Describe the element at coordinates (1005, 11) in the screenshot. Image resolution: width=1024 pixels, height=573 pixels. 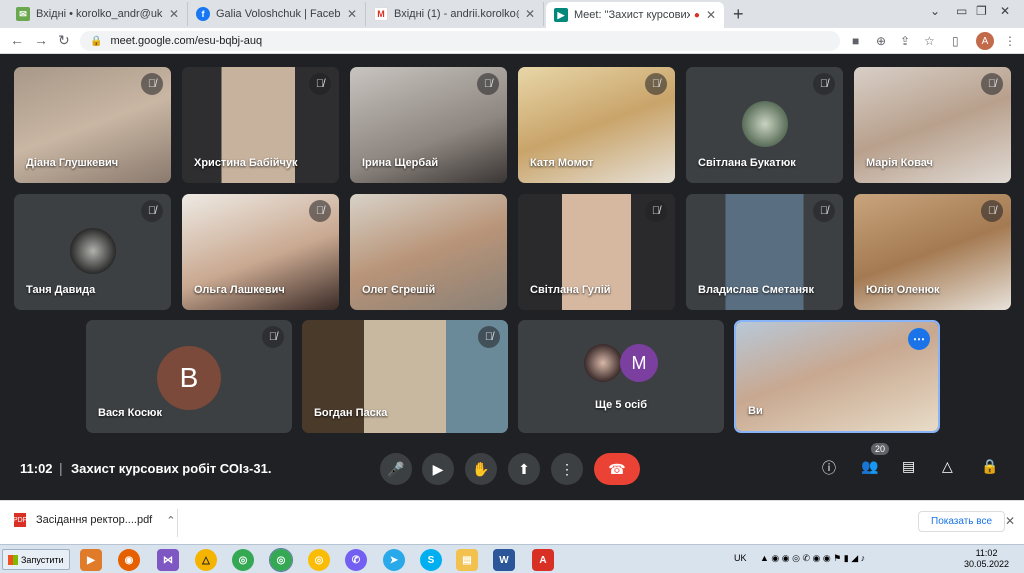
I see `close-window-icon: ✕` at that location.